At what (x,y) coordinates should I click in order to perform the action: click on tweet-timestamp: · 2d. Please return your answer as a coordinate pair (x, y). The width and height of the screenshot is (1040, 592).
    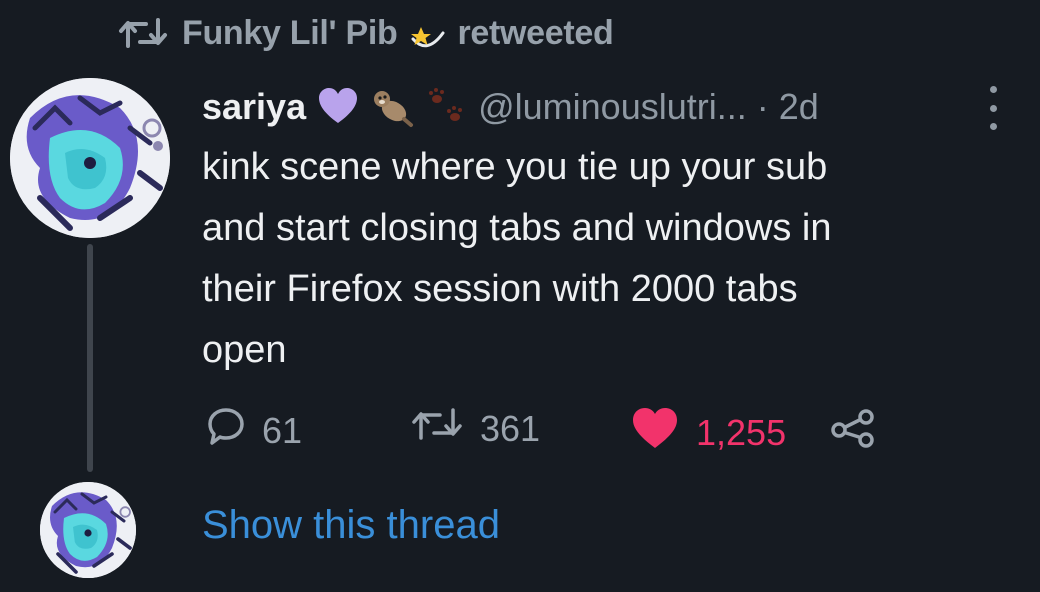
    Looking at the image, I should click on (788, 107).